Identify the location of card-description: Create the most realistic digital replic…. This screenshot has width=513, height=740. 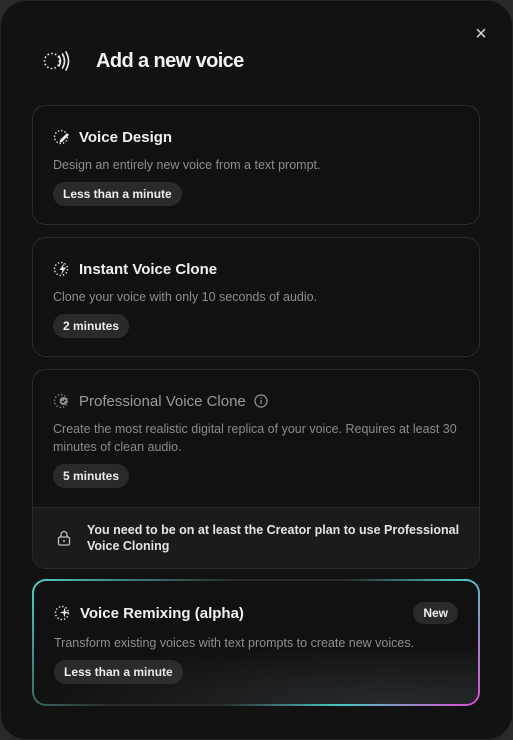
(255, 438).